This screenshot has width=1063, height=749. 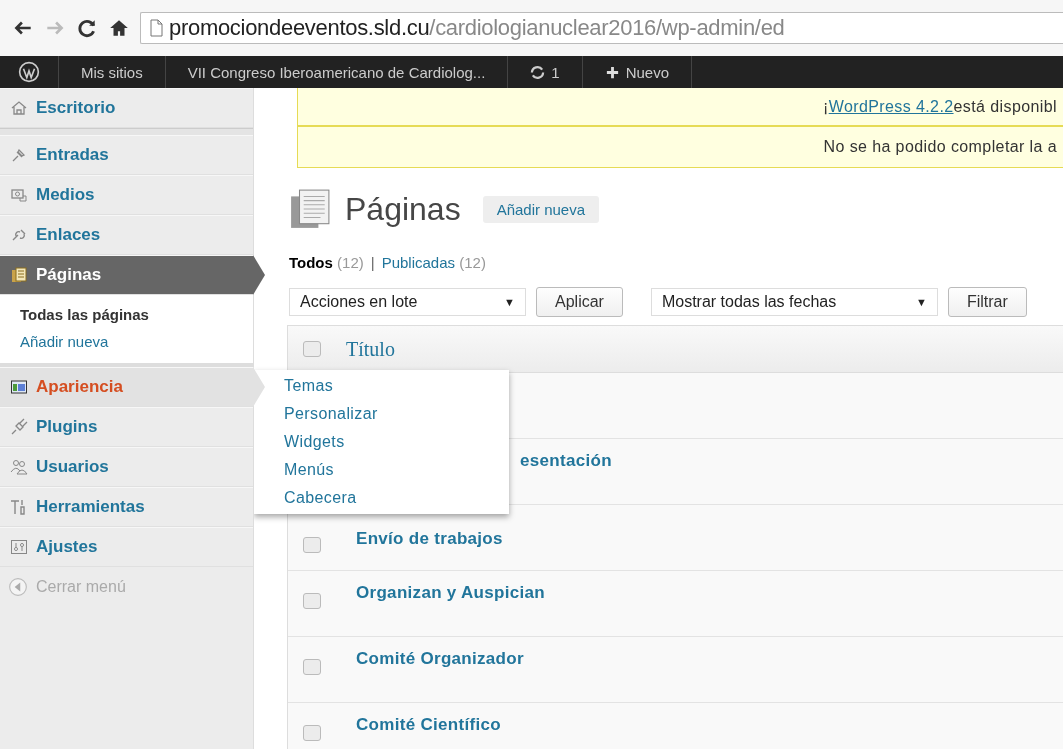 What do you see at coordinates (538, 72) in the screenshot?
I see `refresh-icon` at bounding box center [538, 72].